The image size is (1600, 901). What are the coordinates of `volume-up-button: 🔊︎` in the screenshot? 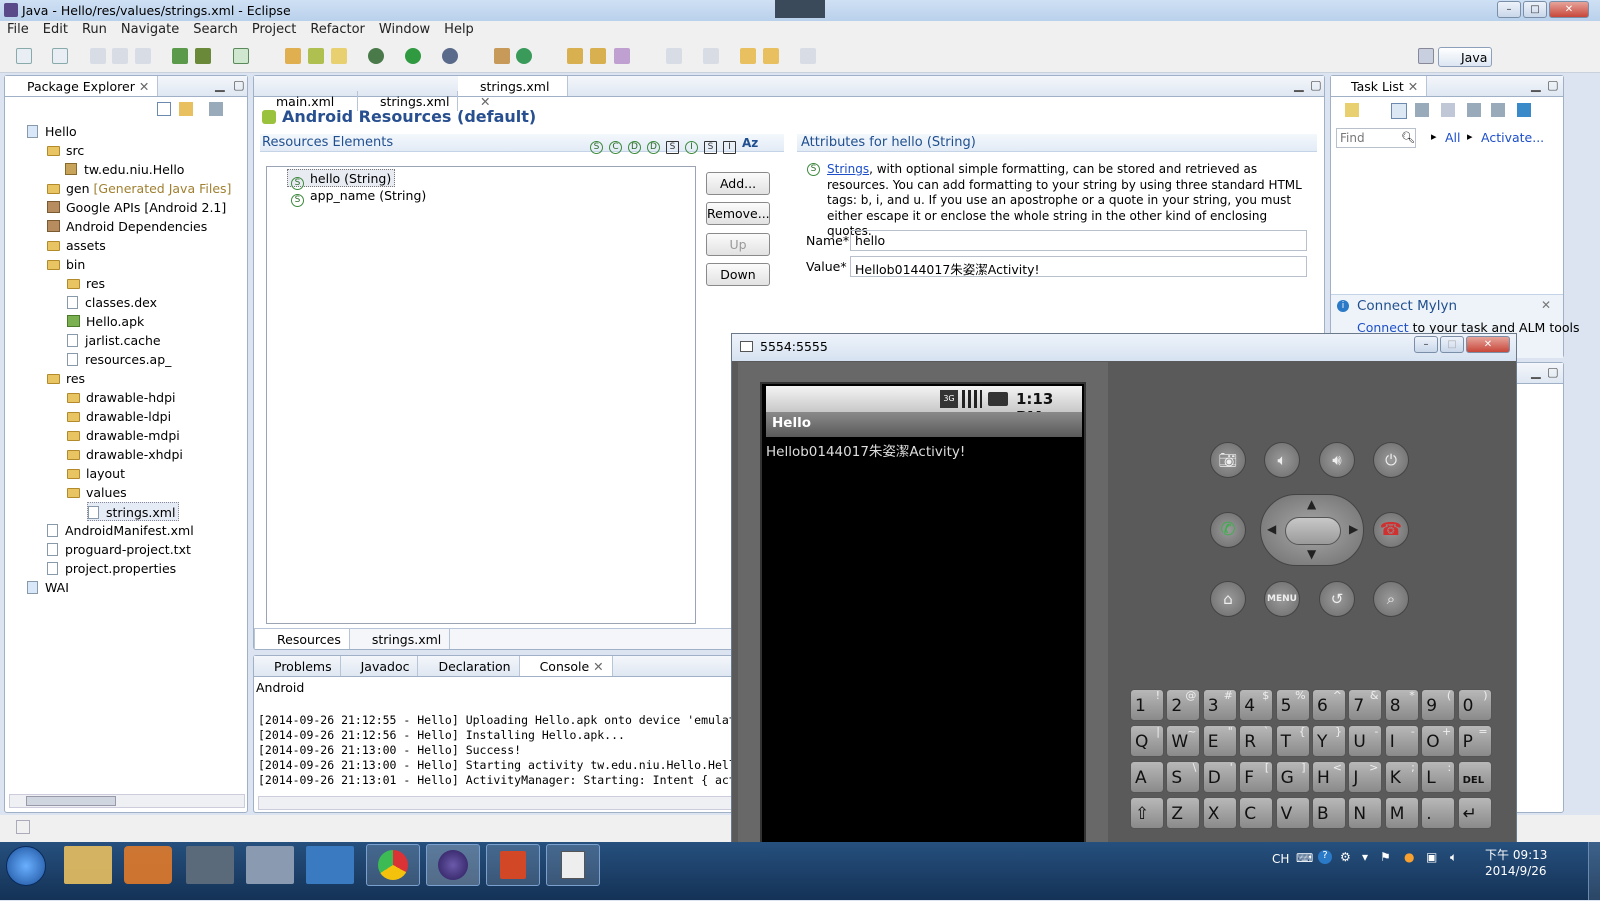 It's located at (1337, 460).